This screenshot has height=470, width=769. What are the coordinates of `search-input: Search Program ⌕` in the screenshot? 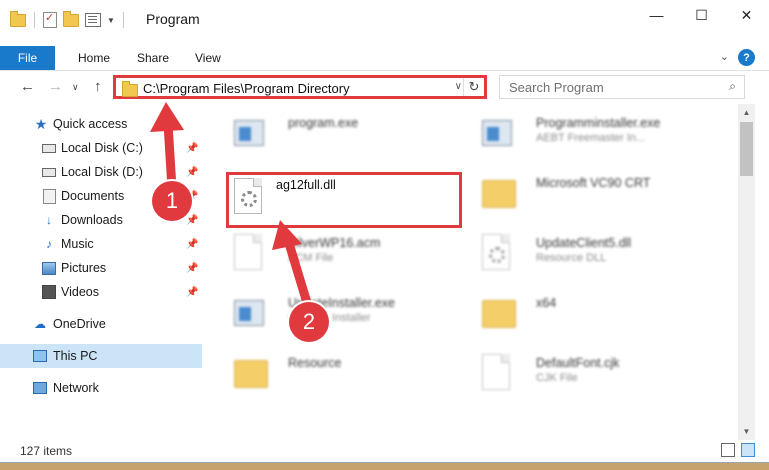 It's located at (622, 87).